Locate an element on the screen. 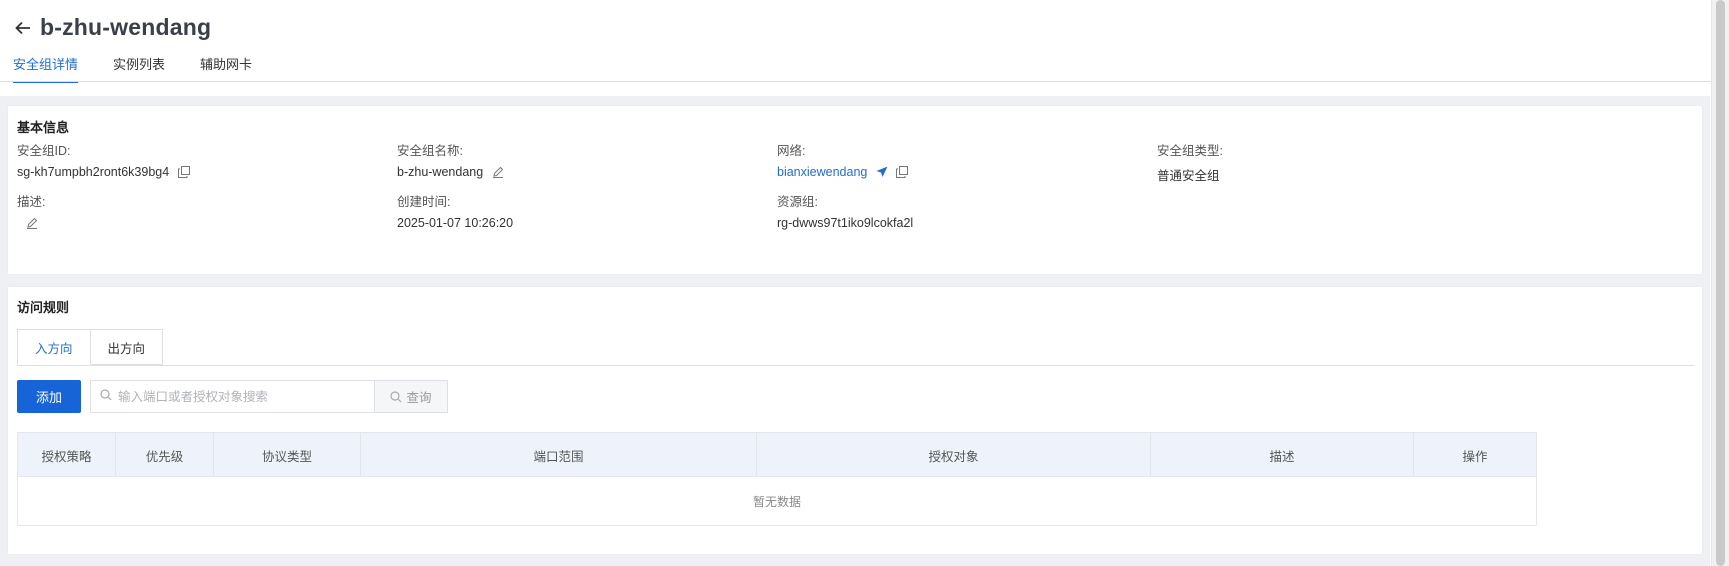 Image resolution: width=1729 pixels, height=566 pixels. tab-inbound: 入方向 is located at coordinates (54, 347).